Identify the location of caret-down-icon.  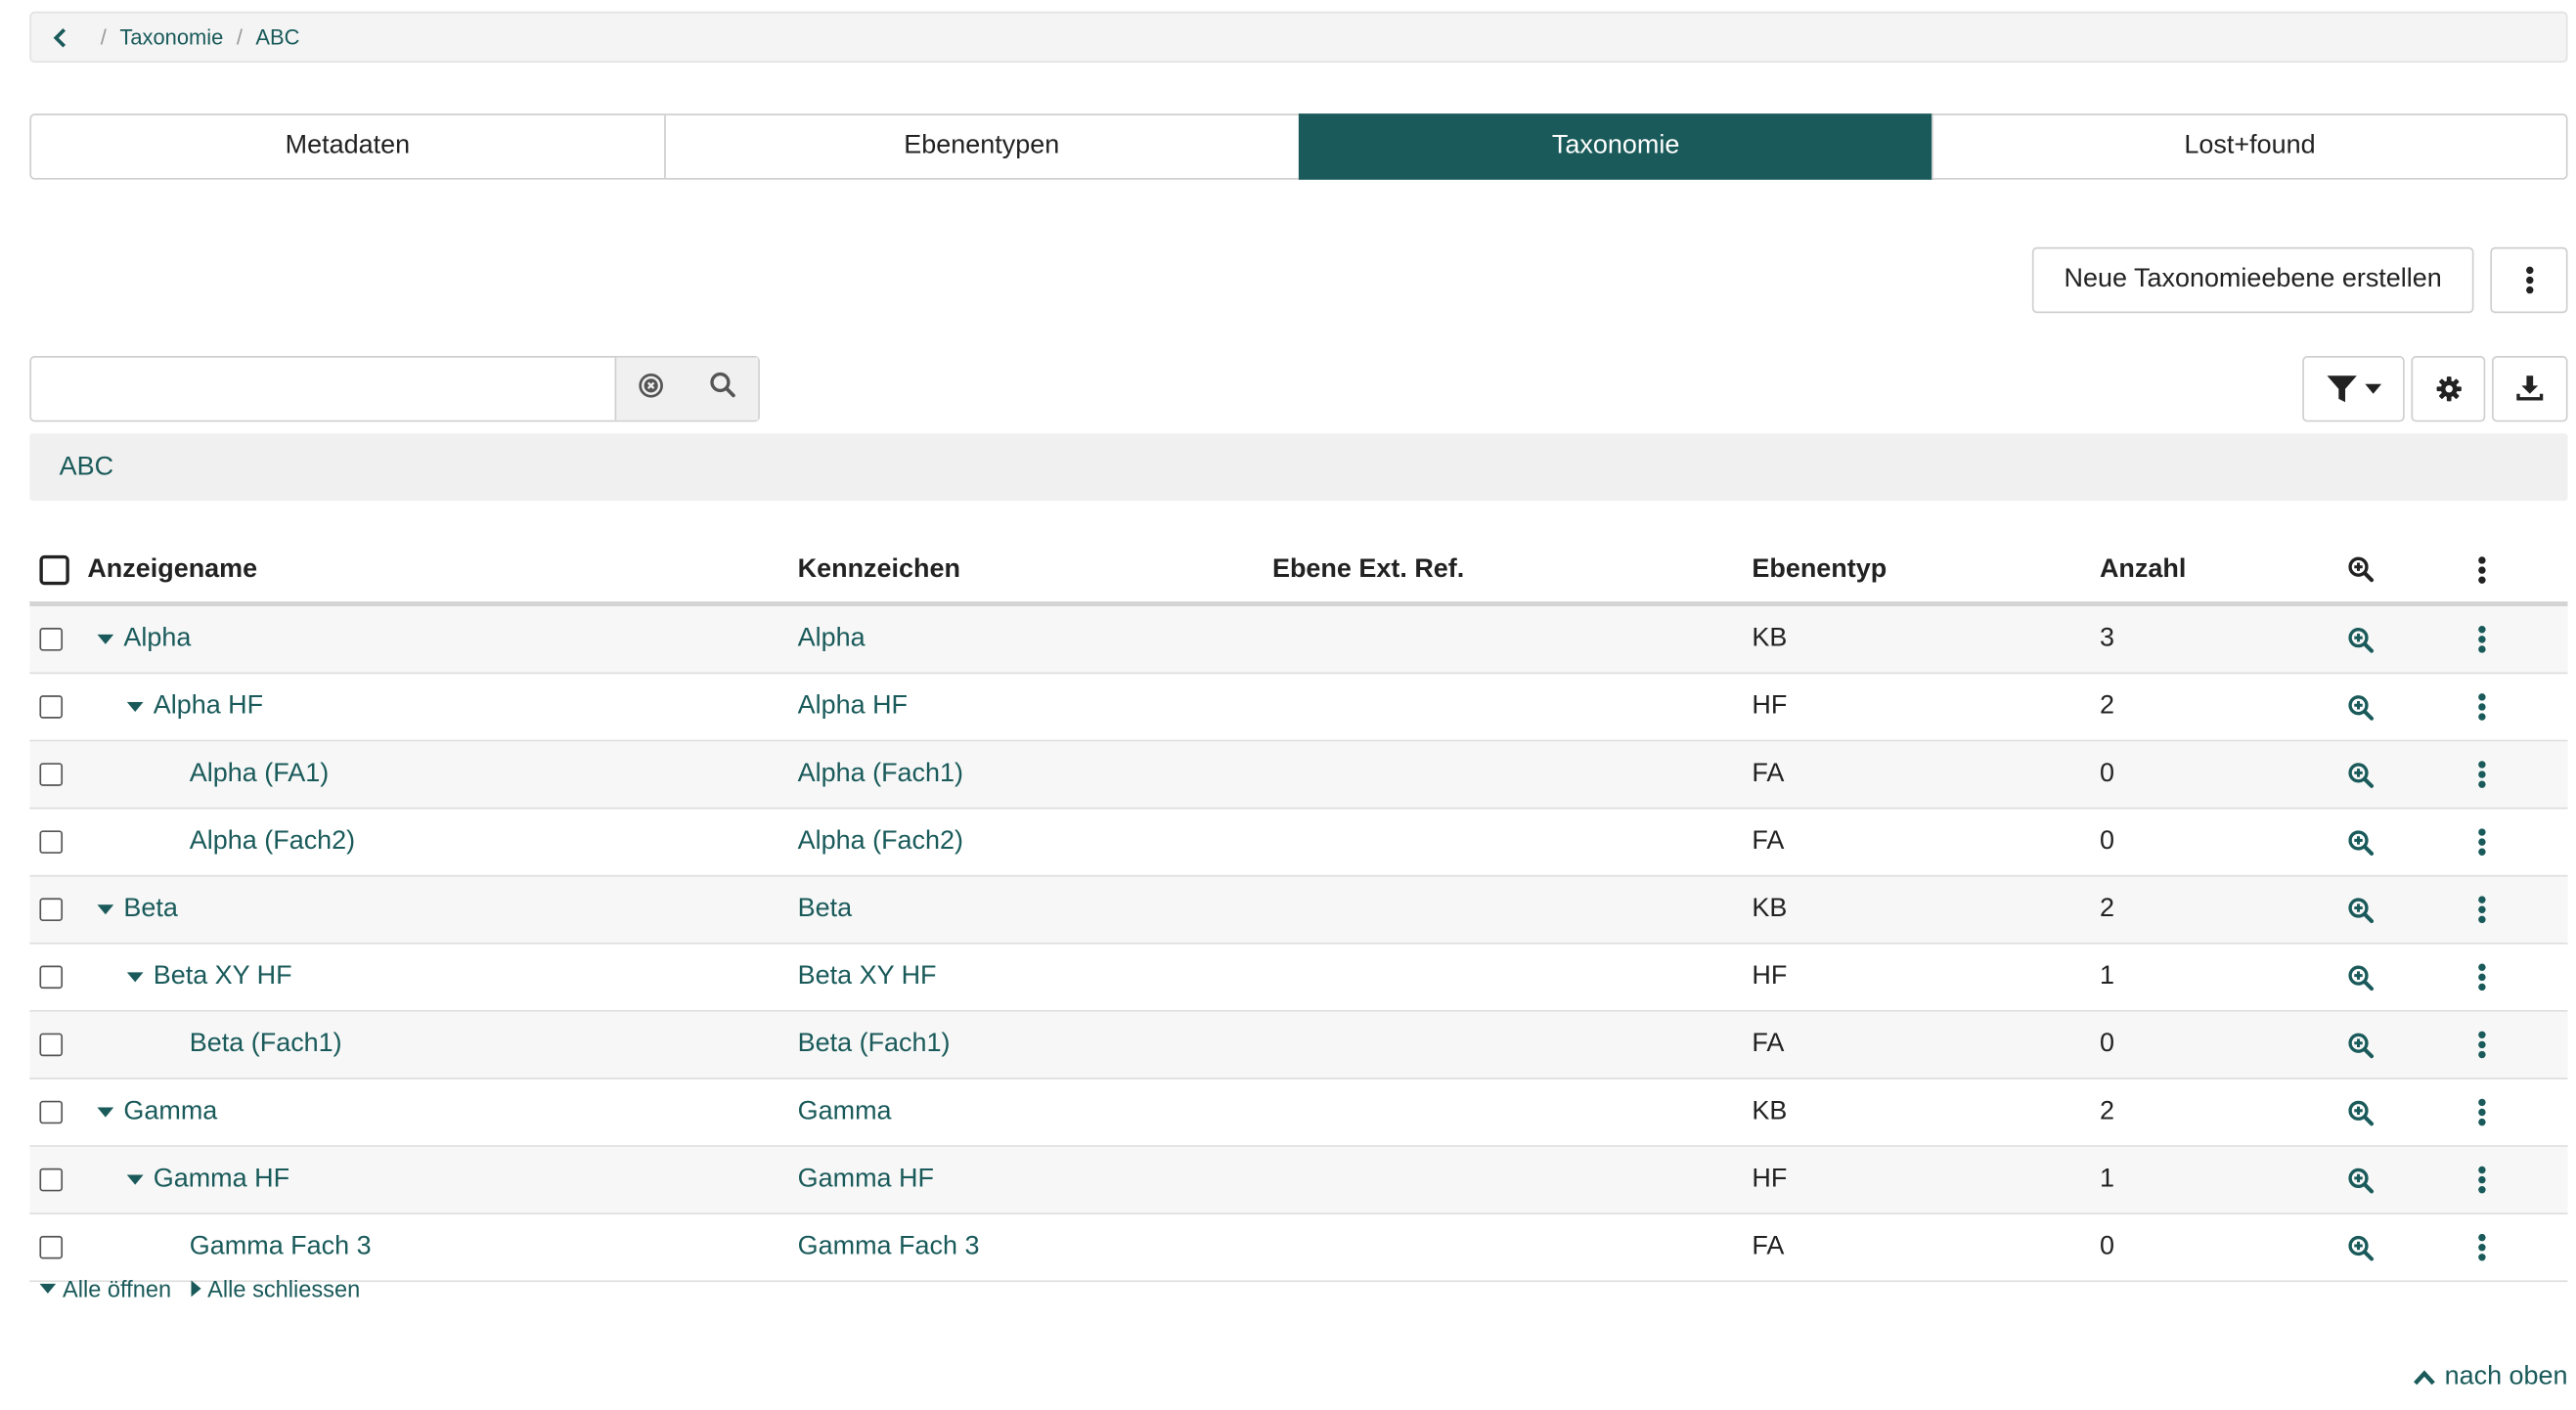
(2373, 388).